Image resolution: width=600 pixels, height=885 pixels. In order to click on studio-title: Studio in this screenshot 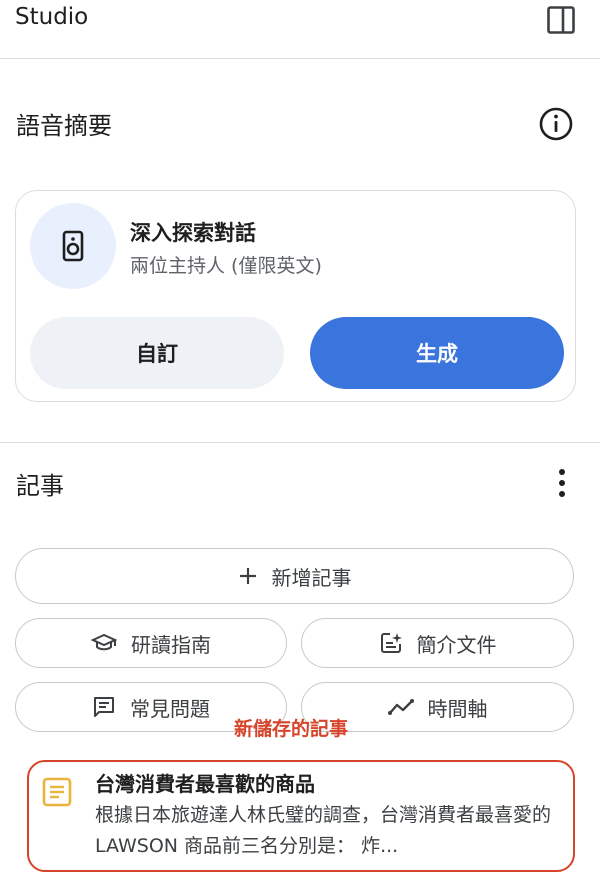, I will do `click(52, 17)`.